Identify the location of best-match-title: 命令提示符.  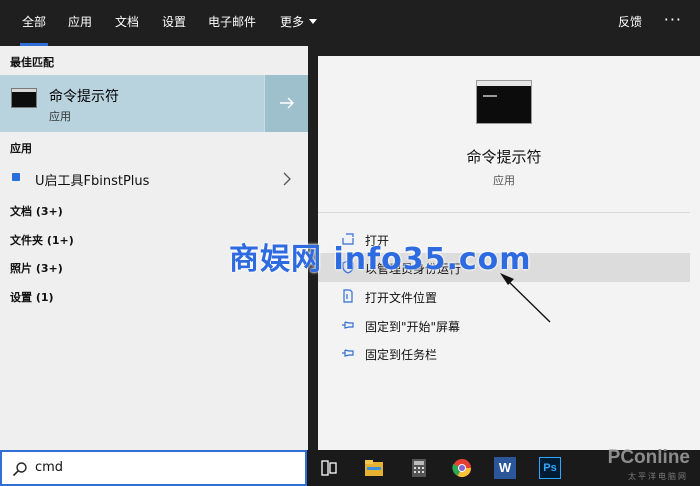
(84, 97).